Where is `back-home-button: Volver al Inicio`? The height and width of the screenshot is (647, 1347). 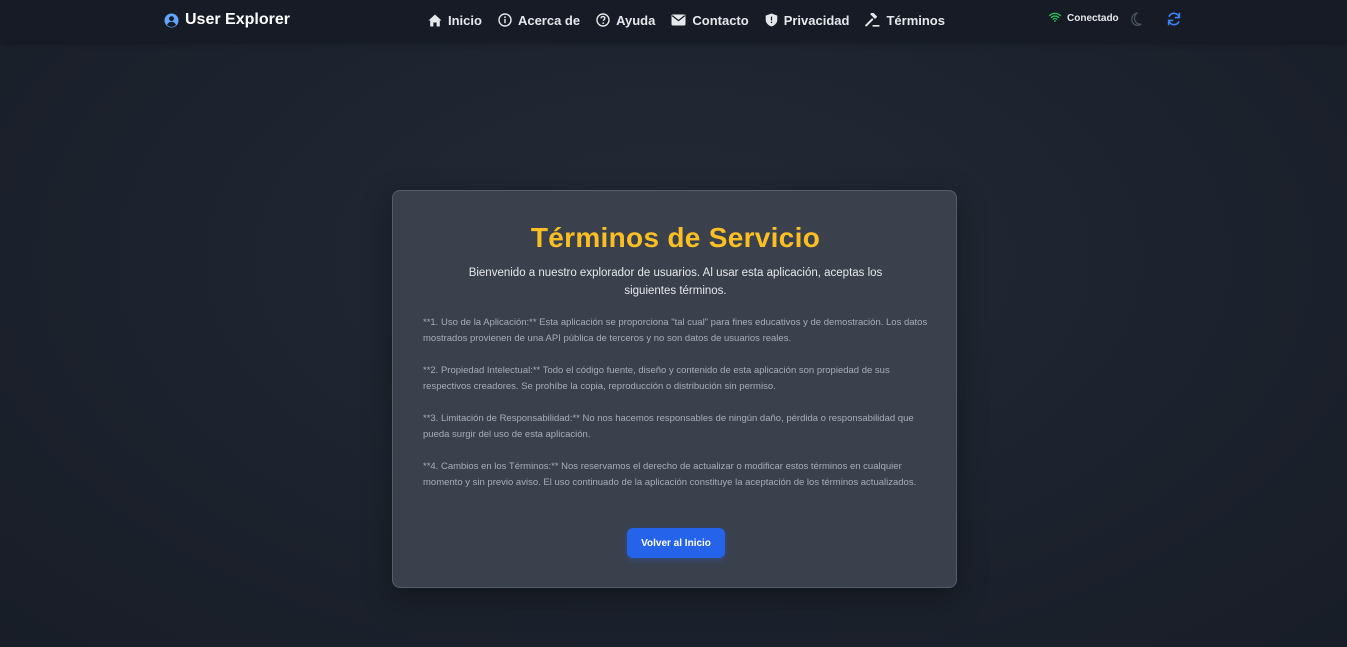 back-home-button: Volver al Inicio is located at coordinates (676, 543).